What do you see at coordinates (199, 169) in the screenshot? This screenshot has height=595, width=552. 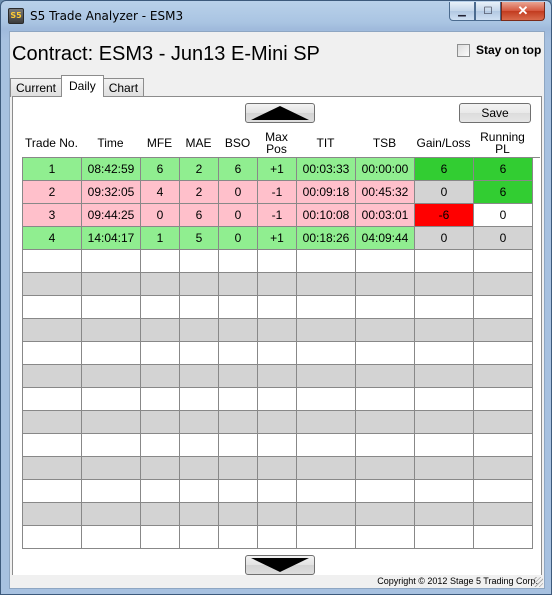 I see `trade-cell: 2` at bounding box center [199, 169].